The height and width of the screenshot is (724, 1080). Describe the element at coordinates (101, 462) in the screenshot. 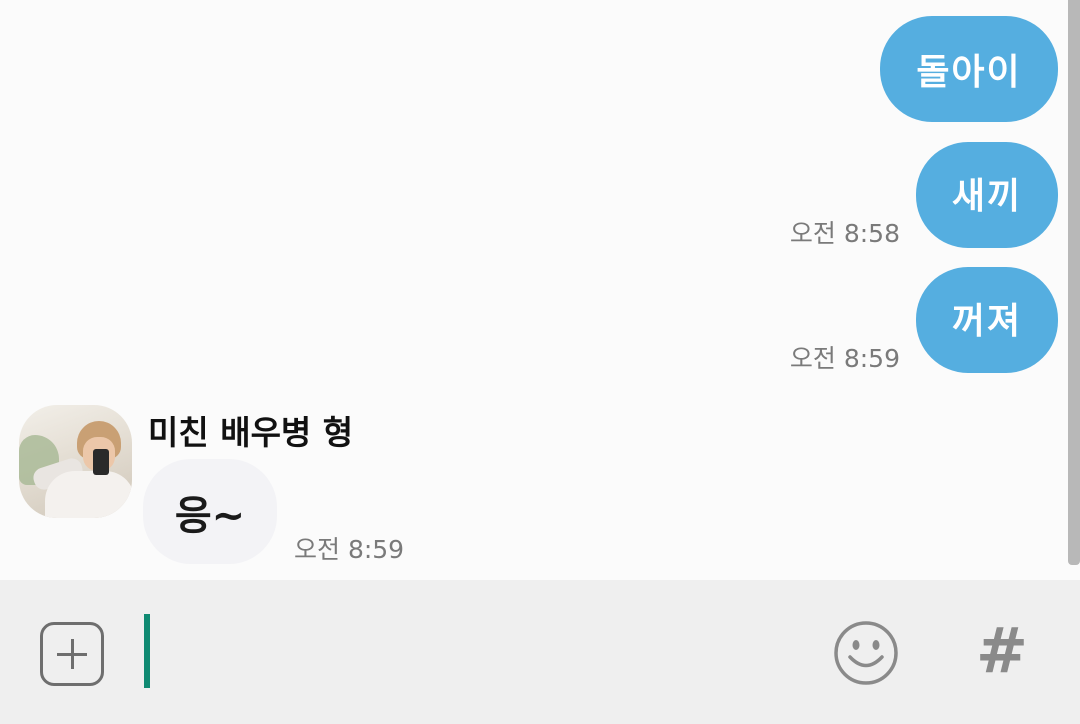

I see `avatar-phone` at that location.